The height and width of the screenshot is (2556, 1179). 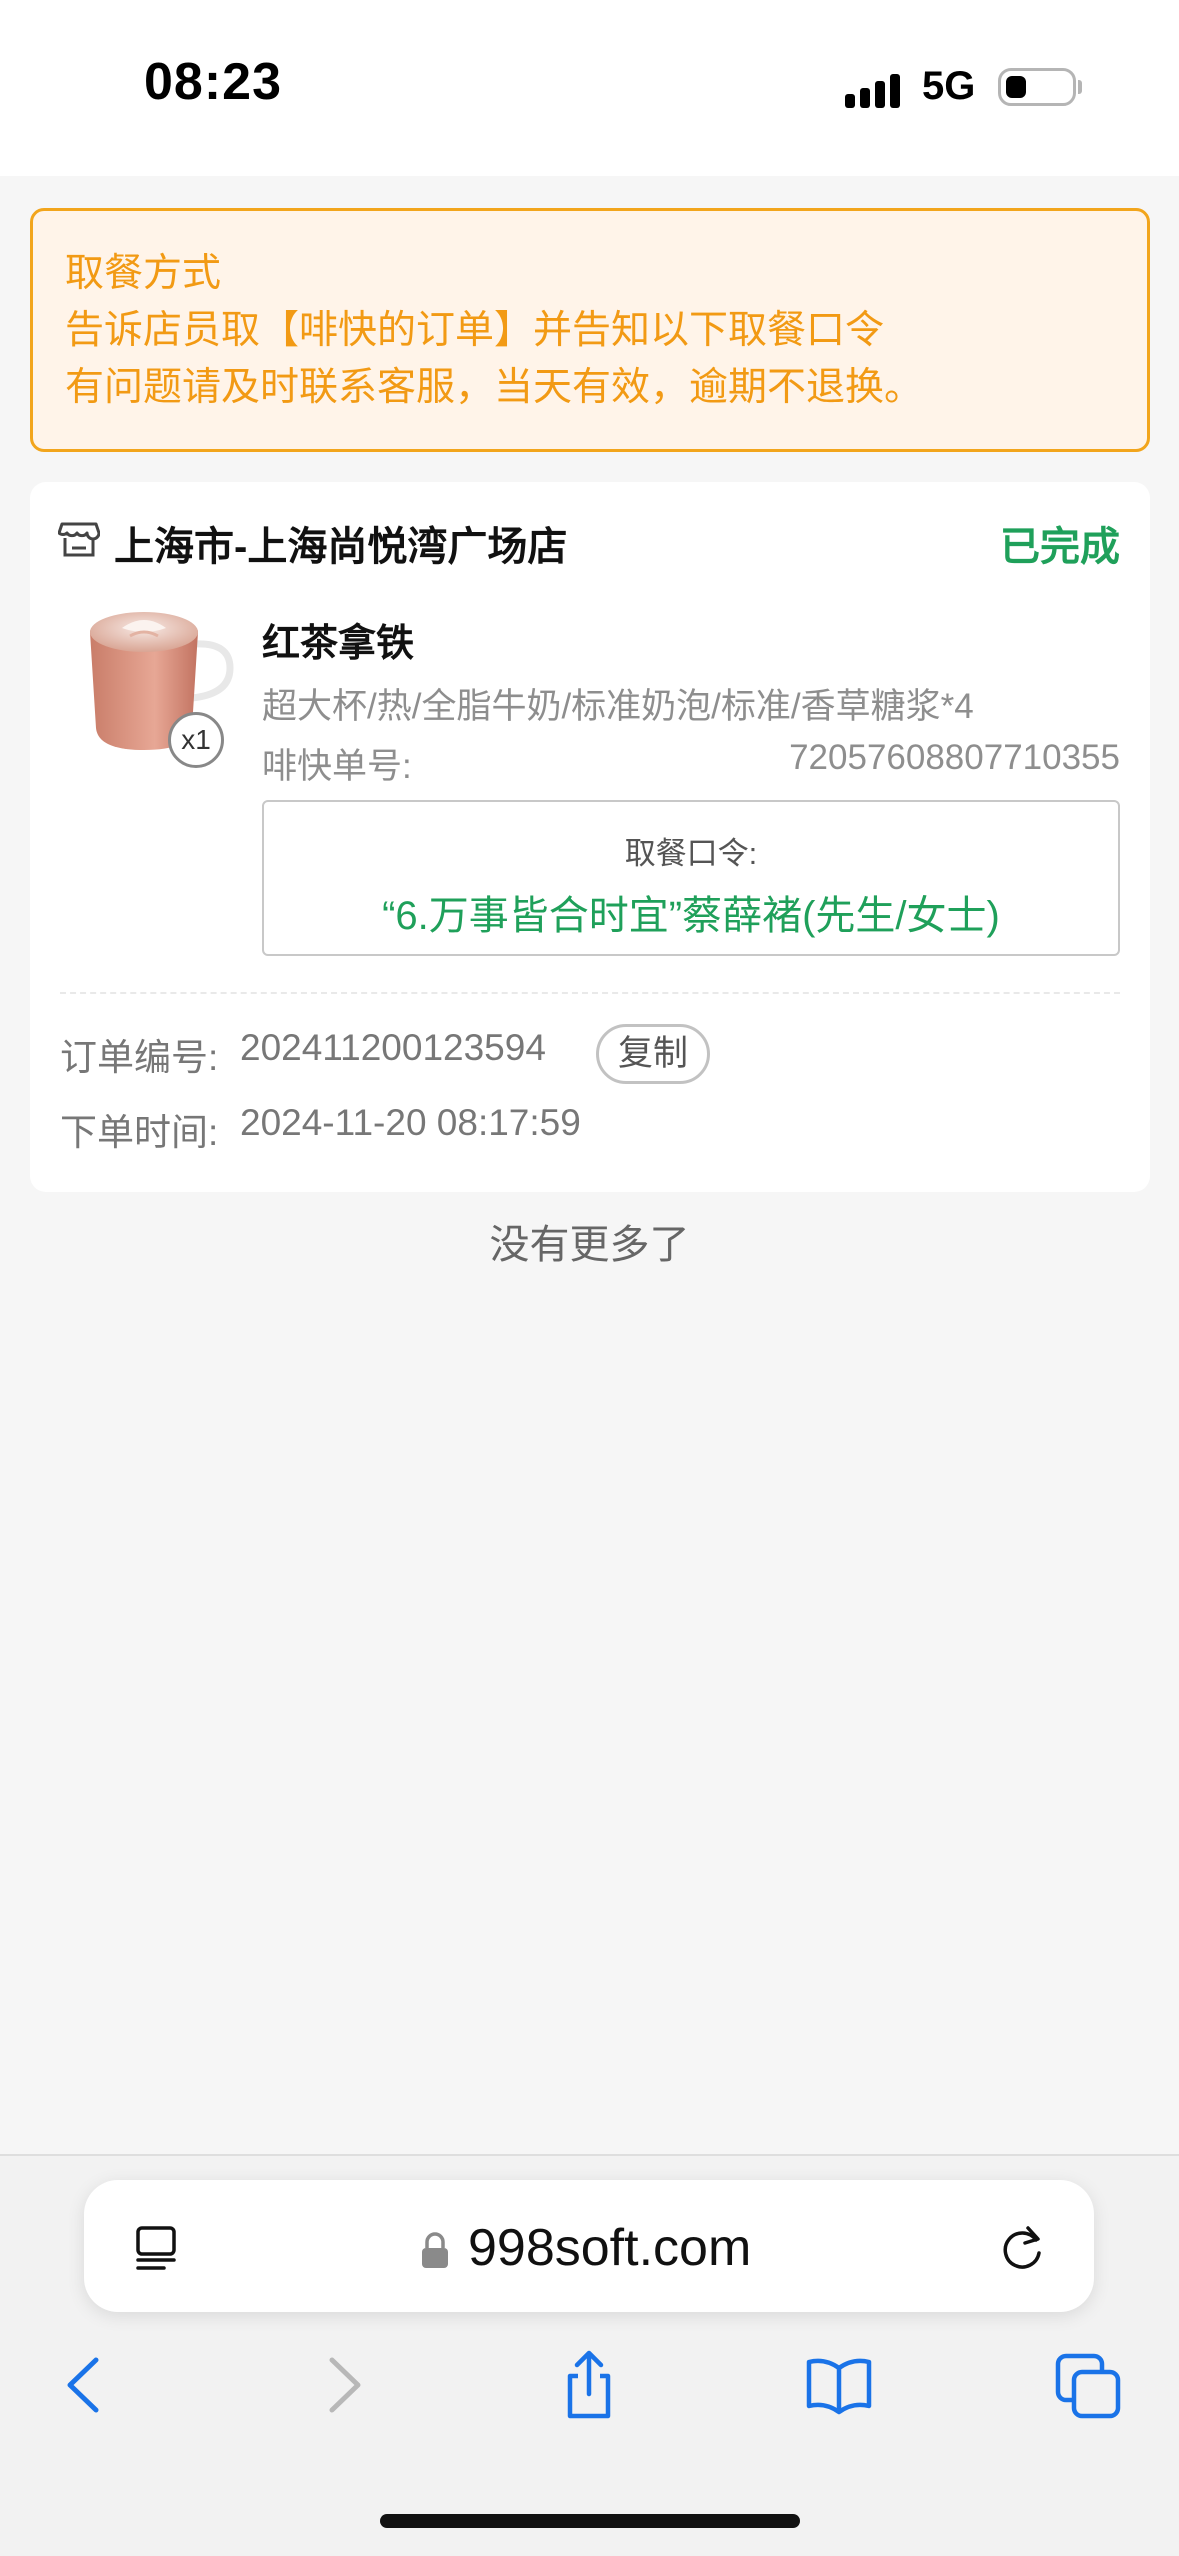 What do you see at coordinates (1037, 87) in the screenshot?
I see `battery-icon` at bounding box center [1037, 87].